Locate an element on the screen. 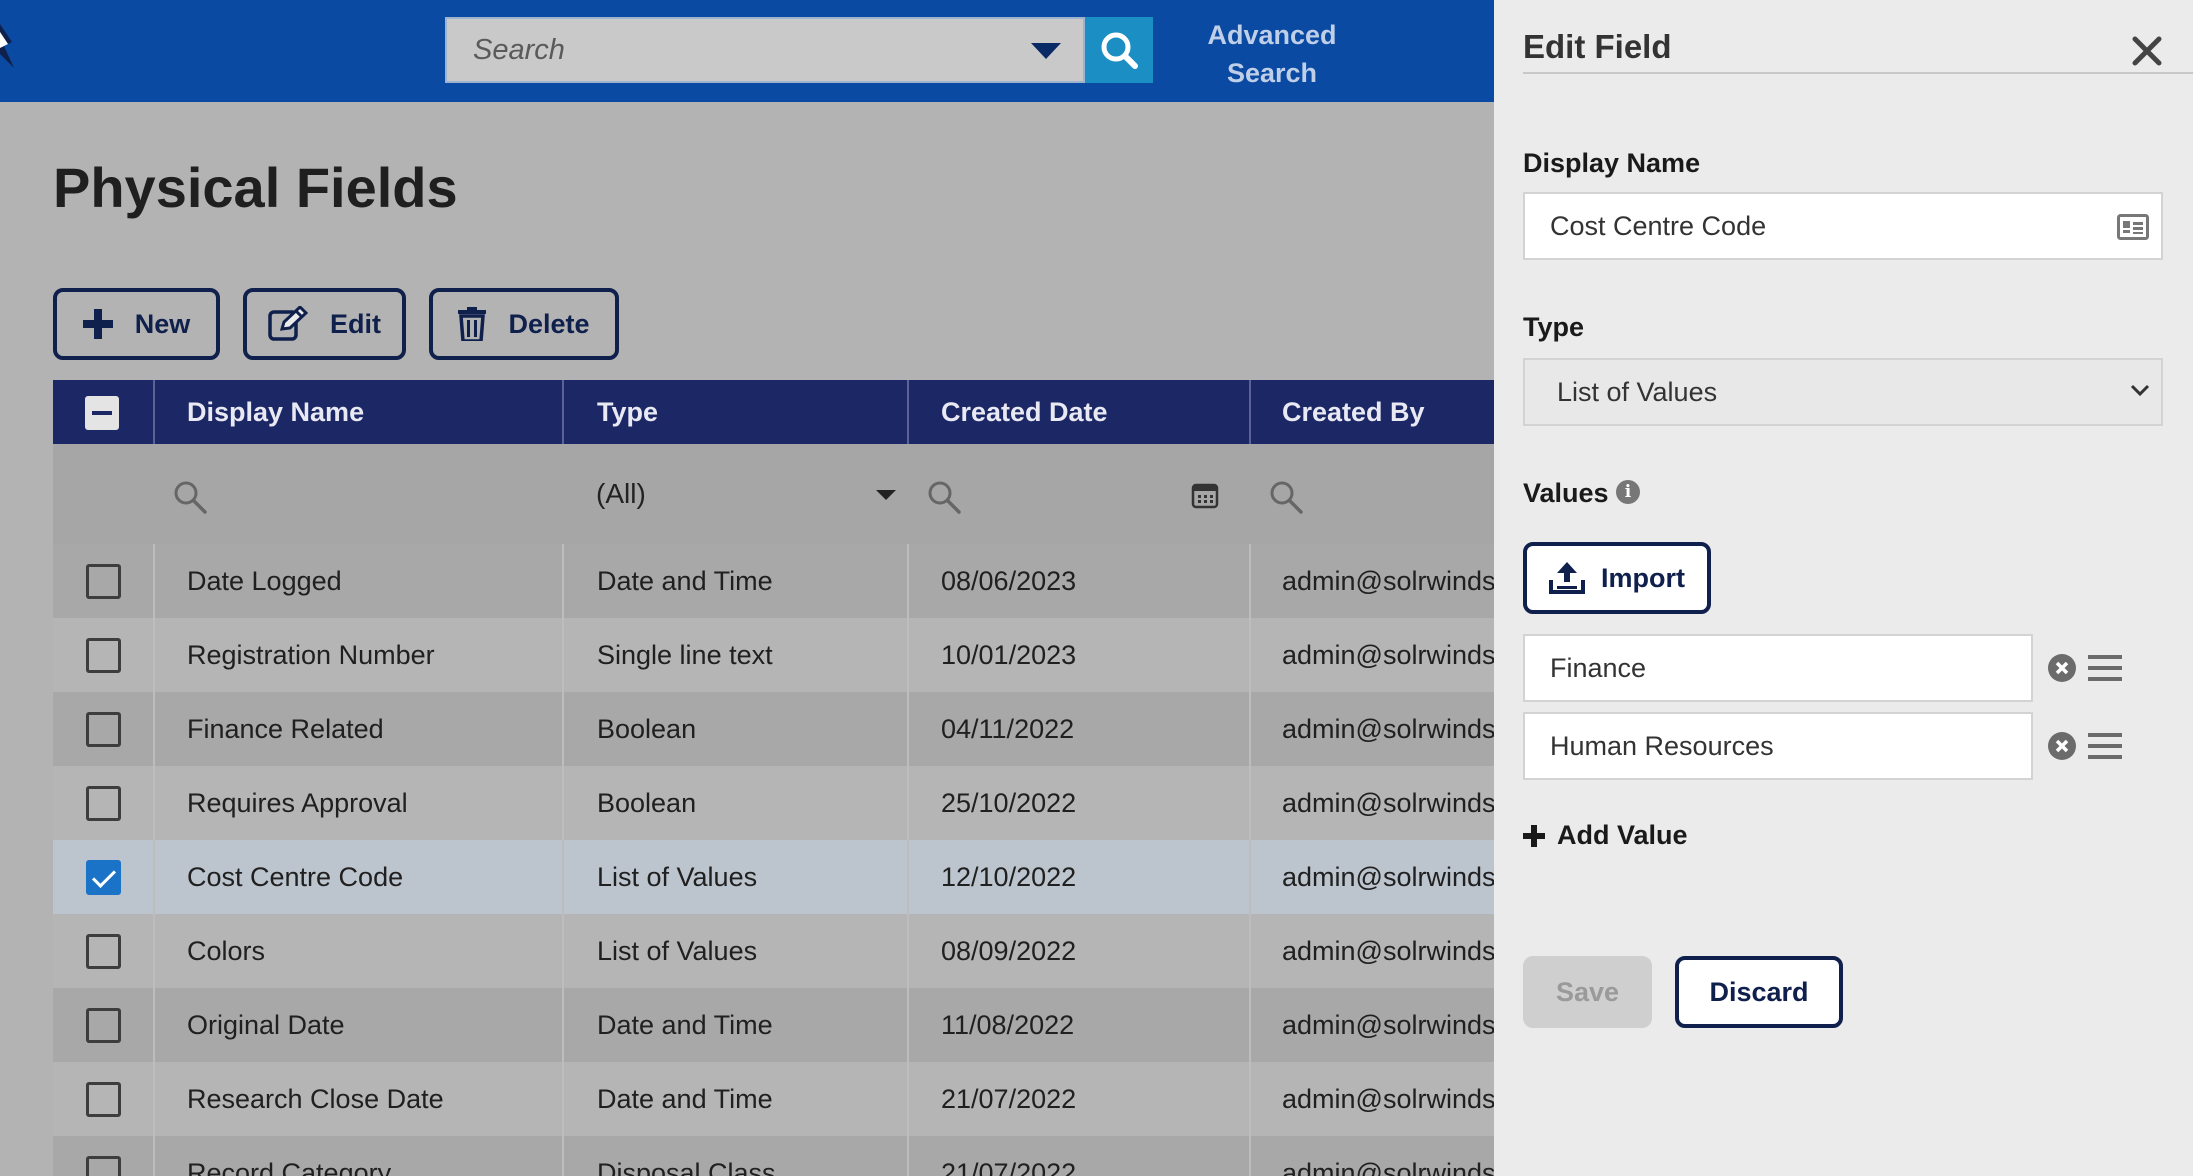 The height and width of the screenshot is (1176, 2193). created-date-filter-search-icon is located at coordinates (944, 497).